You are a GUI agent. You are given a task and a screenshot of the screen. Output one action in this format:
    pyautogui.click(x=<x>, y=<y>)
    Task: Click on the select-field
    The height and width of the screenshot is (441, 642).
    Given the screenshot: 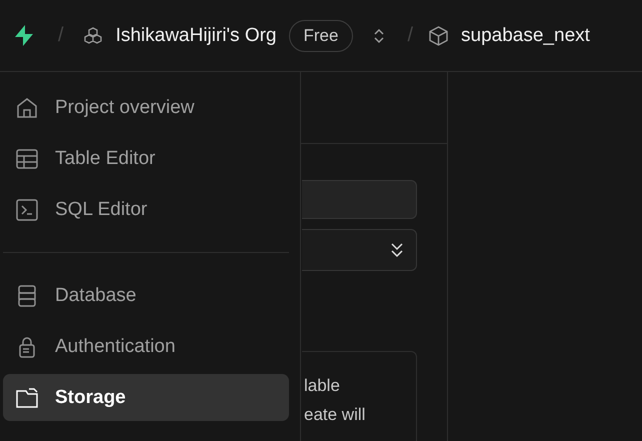 What is the action you would take?
    pyautogui.click(x=359, y=250)
    